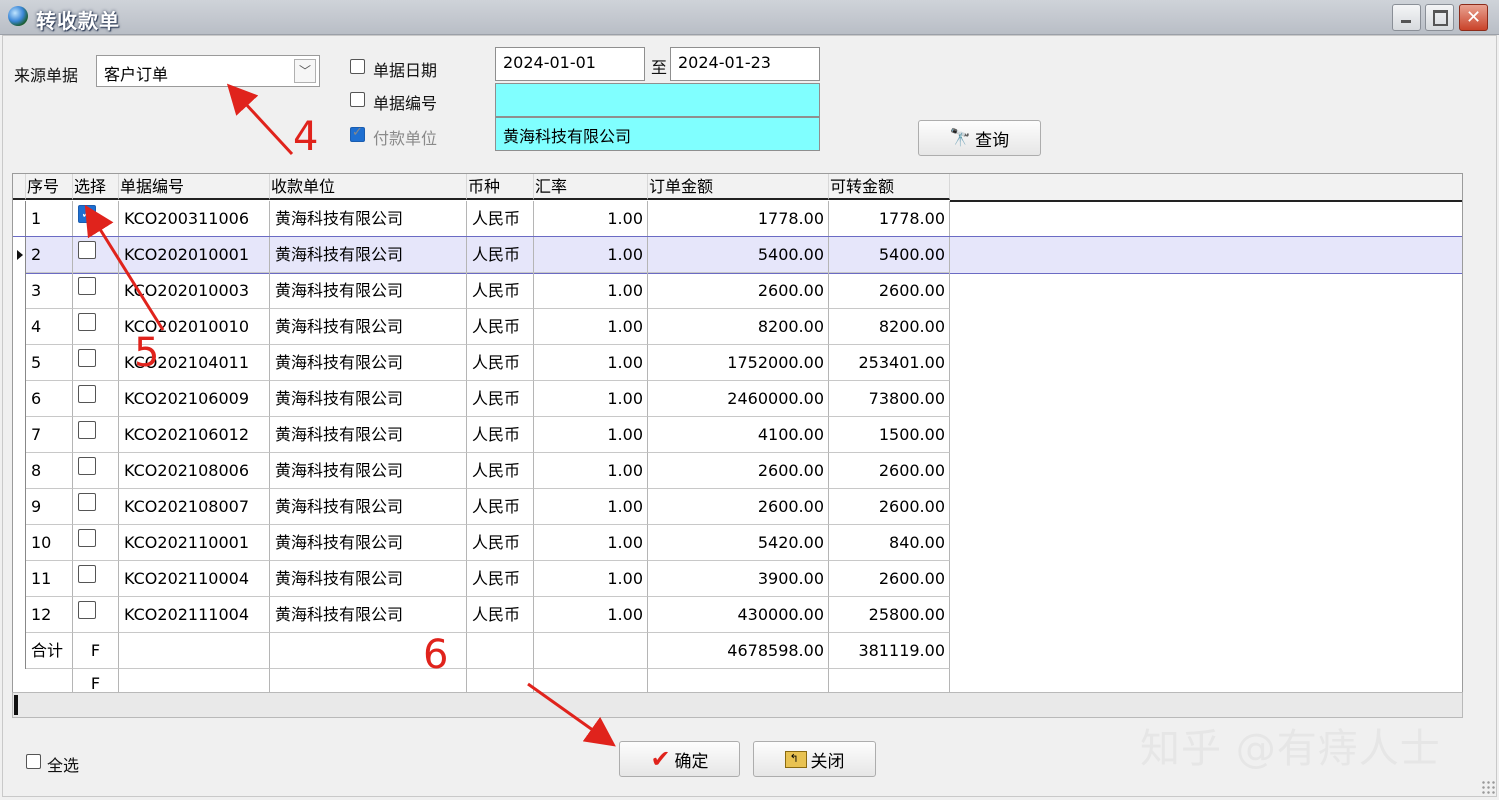  Describe the element at coordinates (1290, 749) in the screenshot. I see `watermark: 知乎 @有痔人士` at that location.